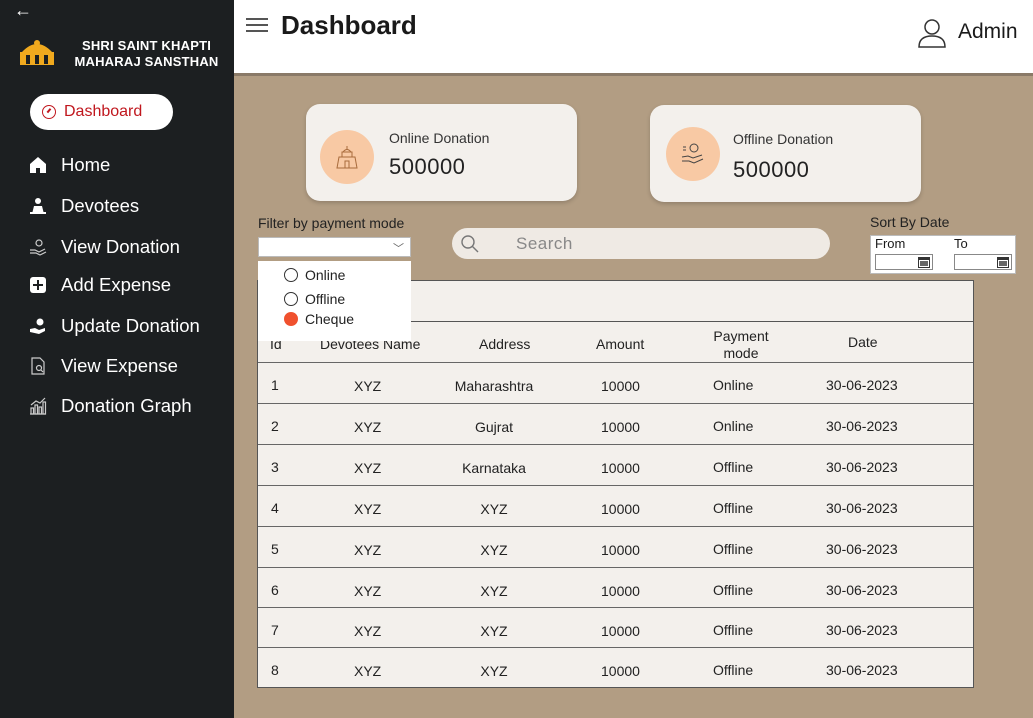  I want to click on offline-donation-value: 500000, so click(771, 169).